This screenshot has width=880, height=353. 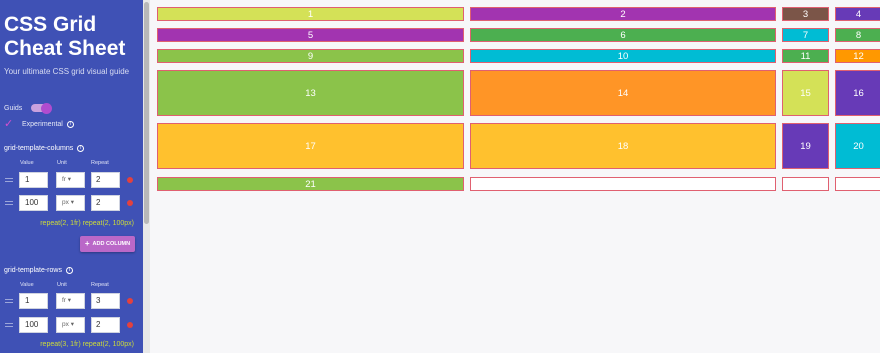 What do you see at coordinates (857, 35) in the screenshot?
I see `grid-item: 8` at bounding box center [857, 35].